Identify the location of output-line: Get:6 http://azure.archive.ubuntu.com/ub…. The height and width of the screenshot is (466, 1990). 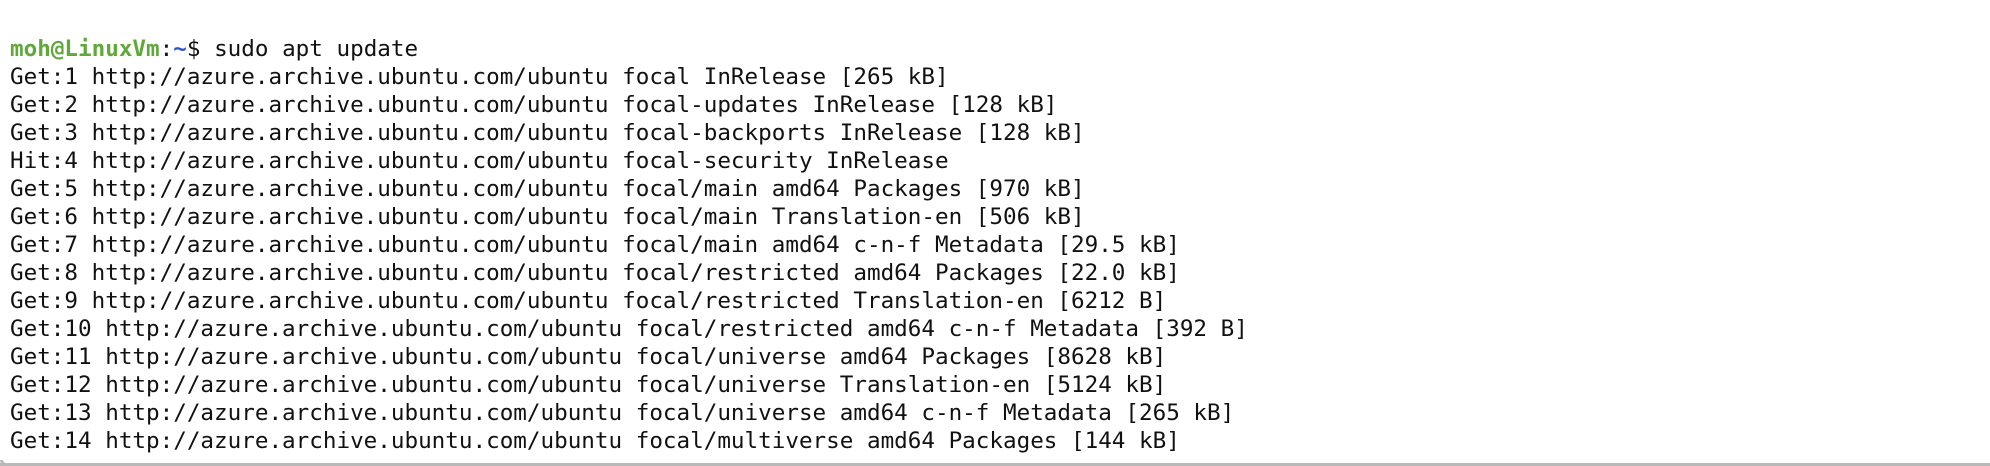
(547, 217).